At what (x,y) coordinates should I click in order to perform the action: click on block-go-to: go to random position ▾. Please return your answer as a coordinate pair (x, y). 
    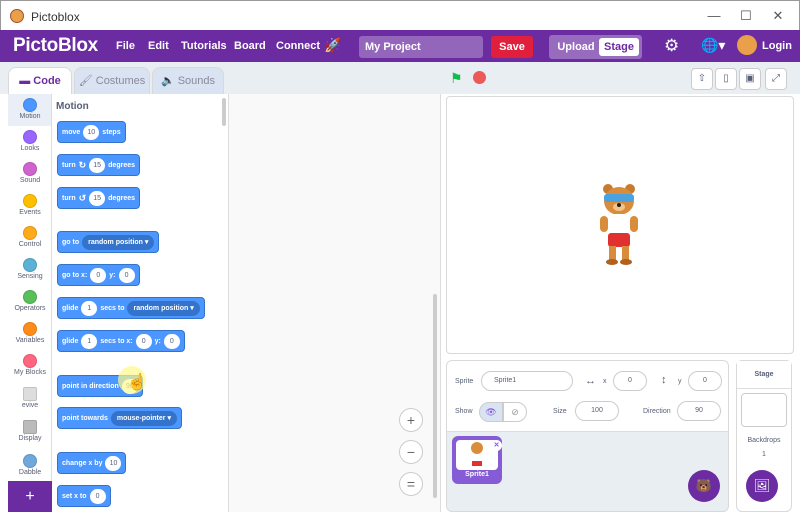
    Looking at the image, I should click on (108, 242).